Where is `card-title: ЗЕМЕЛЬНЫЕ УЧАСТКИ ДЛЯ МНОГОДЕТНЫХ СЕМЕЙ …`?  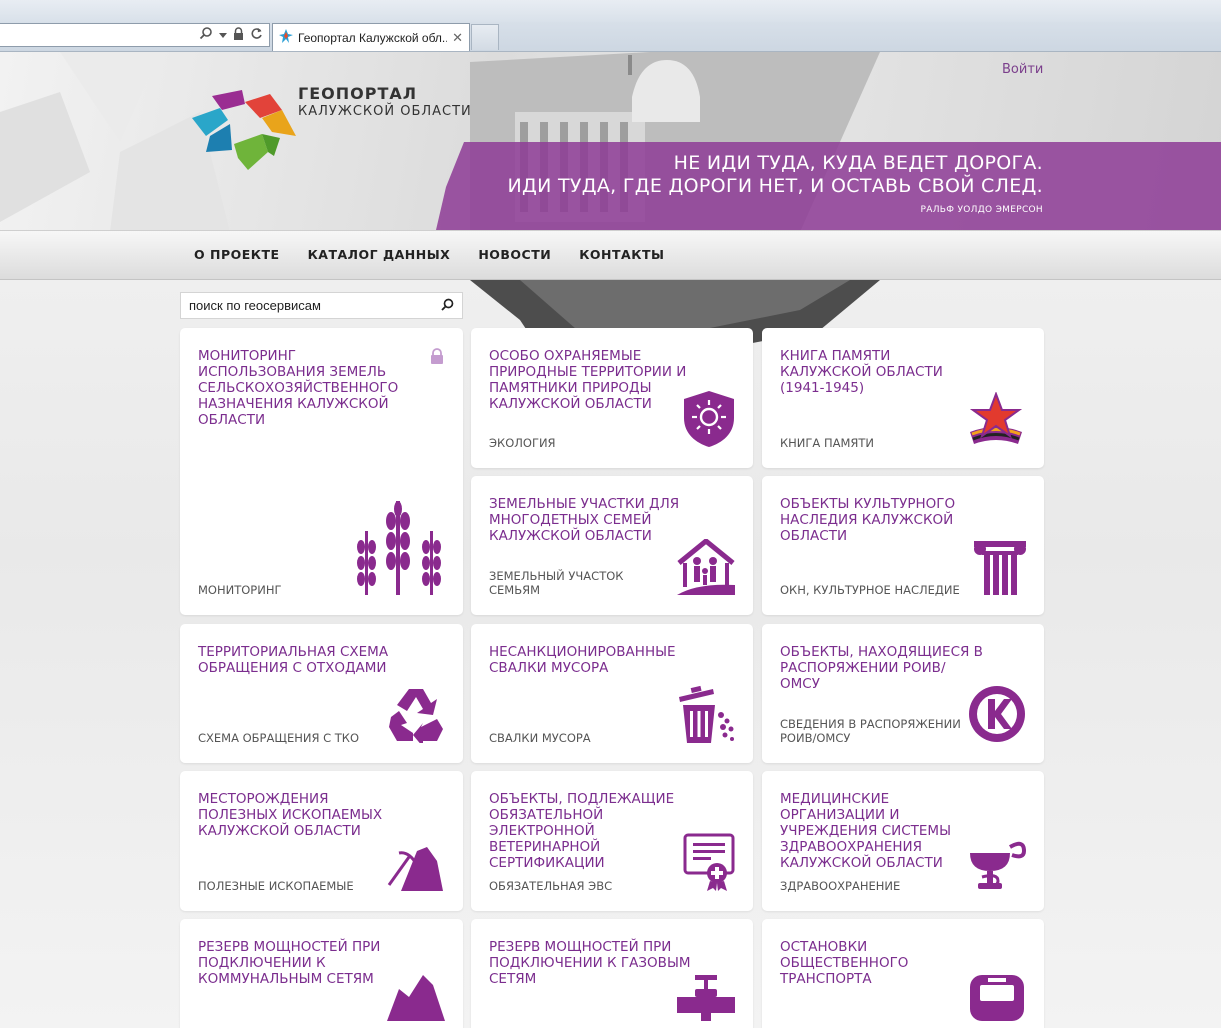
card-title: ЗЕМЕЛЬНЫЕ УЧАСТКИ ДЛЯ МНОГОДЕТНЫХ СЕМЕЙ … is located at coordinates (584, 520).